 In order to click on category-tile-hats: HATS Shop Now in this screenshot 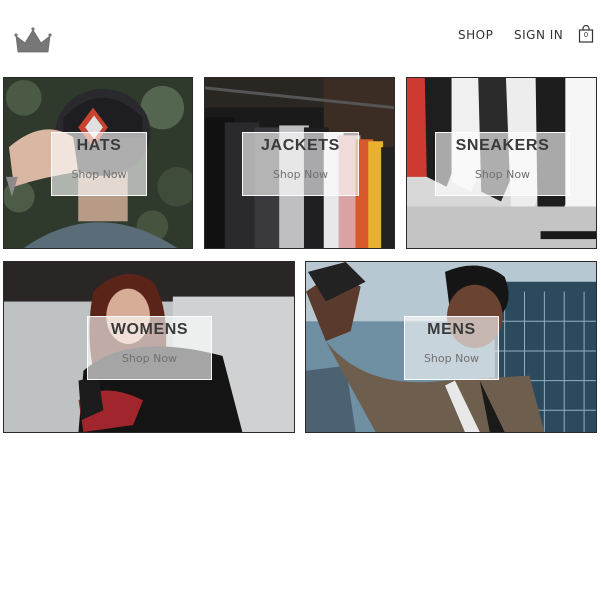, I will do `click(98, 163)`.